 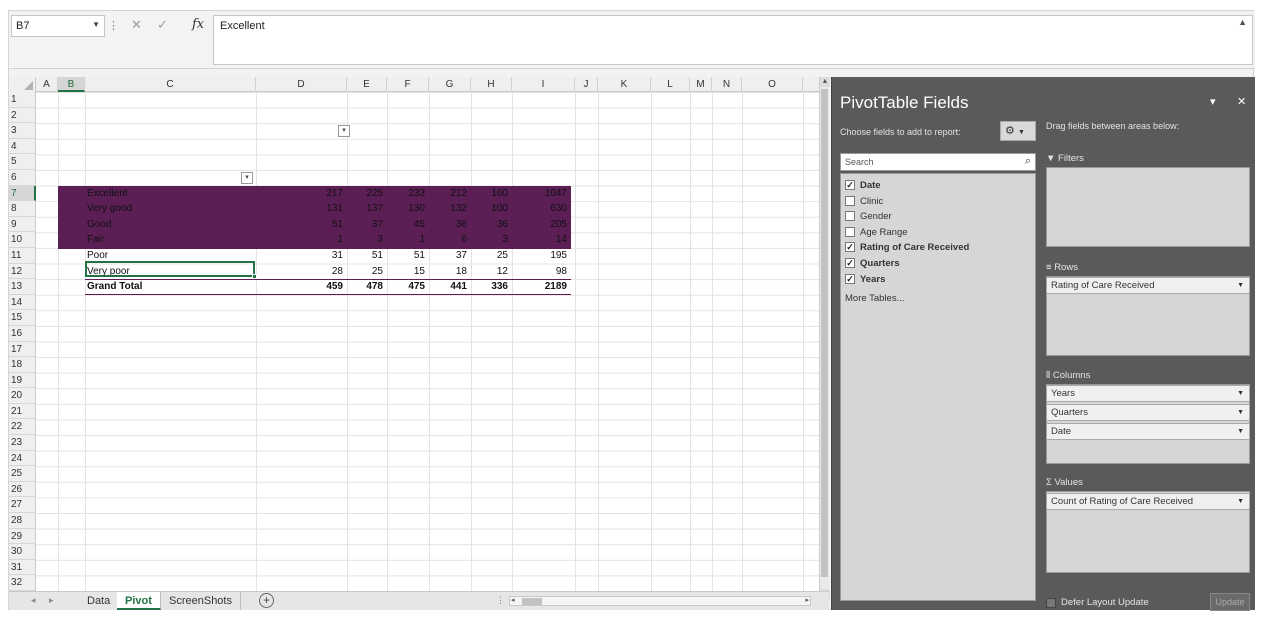 What do you see at coordinates (1028, 161) in the screenshot?
I see `search-icon: ⌕` at bounding box center [1028, 161].